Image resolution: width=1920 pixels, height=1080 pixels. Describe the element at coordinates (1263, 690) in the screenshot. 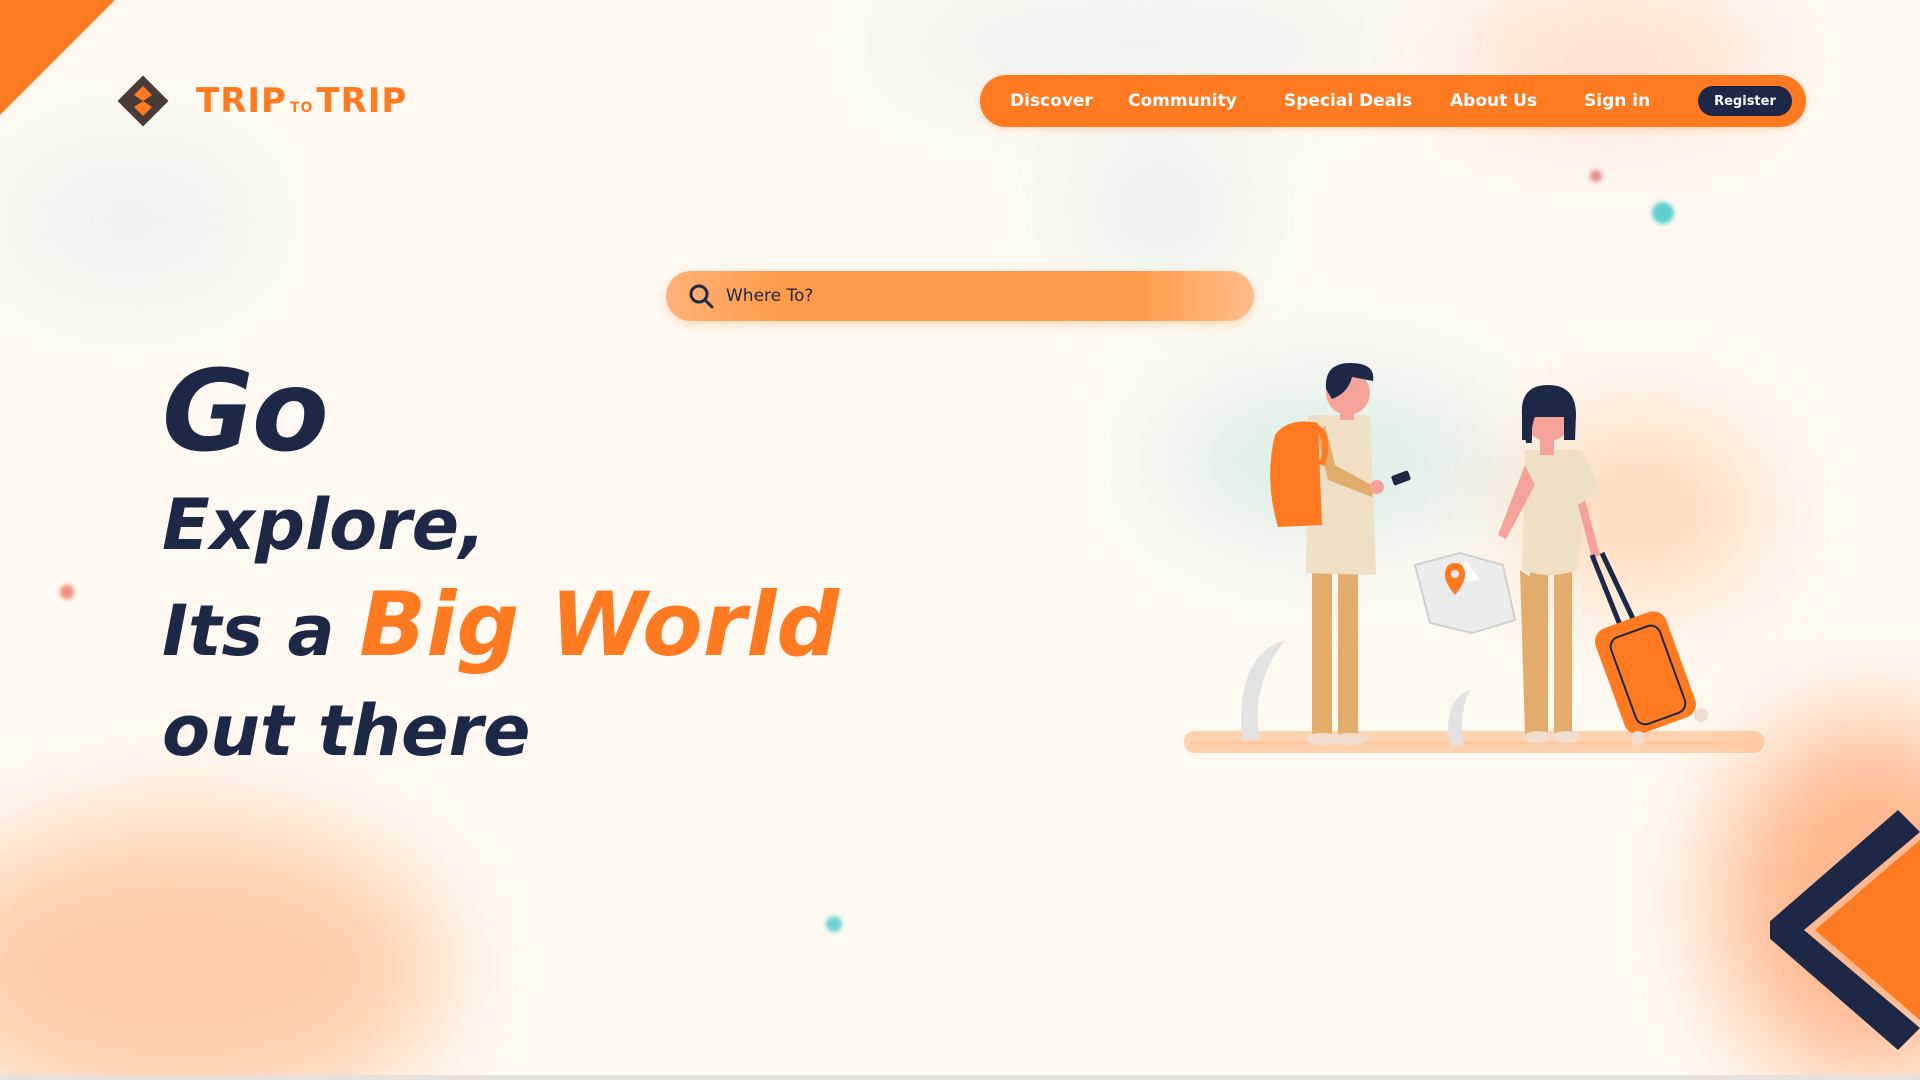

I see `plant-icon` at that location.